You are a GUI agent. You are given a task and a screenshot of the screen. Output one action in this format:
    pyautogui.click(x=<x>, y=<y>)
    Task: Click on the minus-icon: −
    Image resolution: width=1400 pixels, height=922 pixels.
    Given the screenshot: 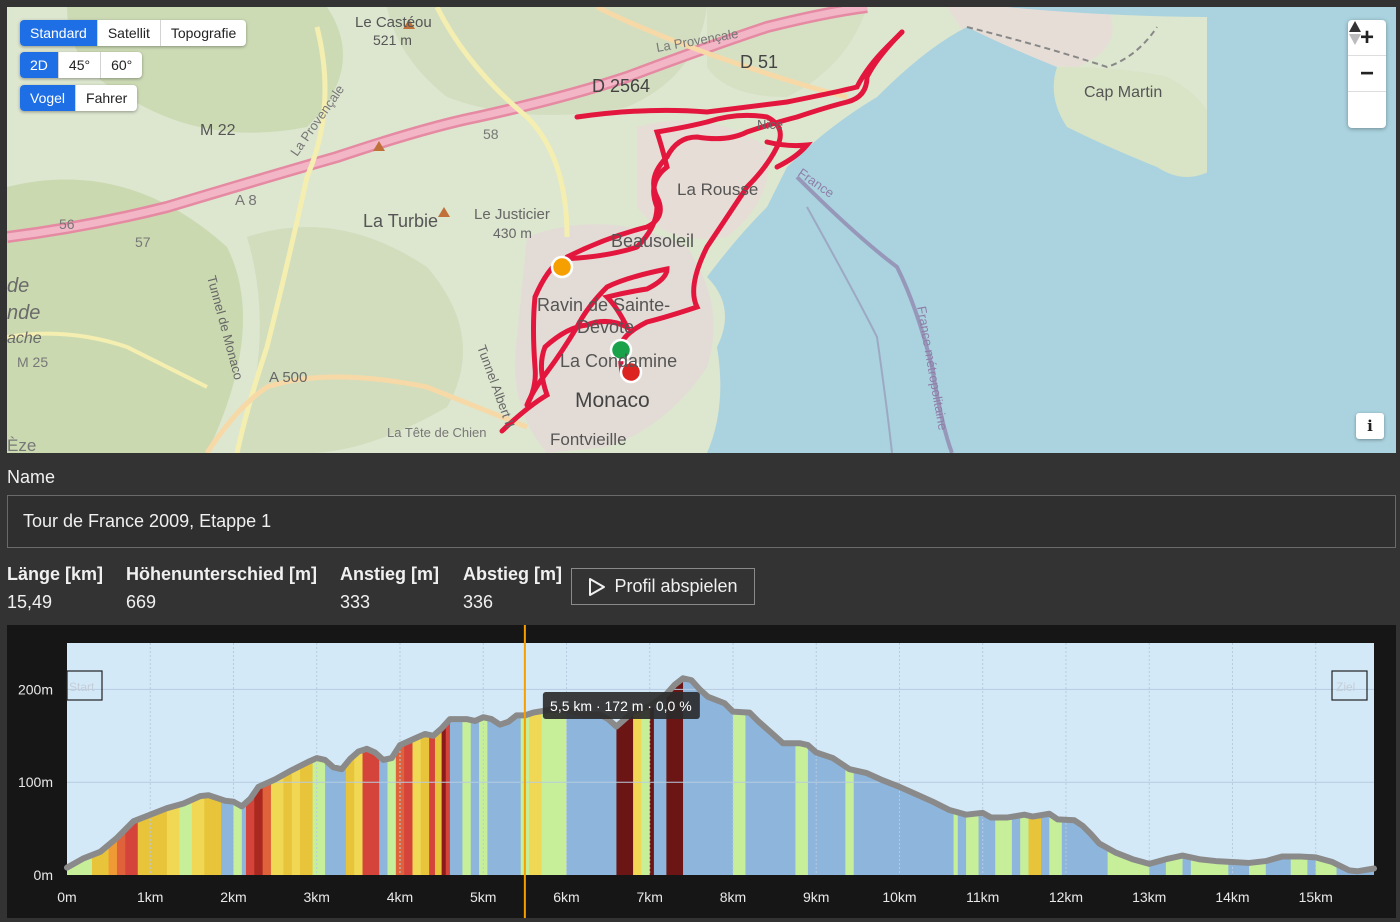 What is the action you would take?
    pyautogui.click(x=1366, y=73)
    